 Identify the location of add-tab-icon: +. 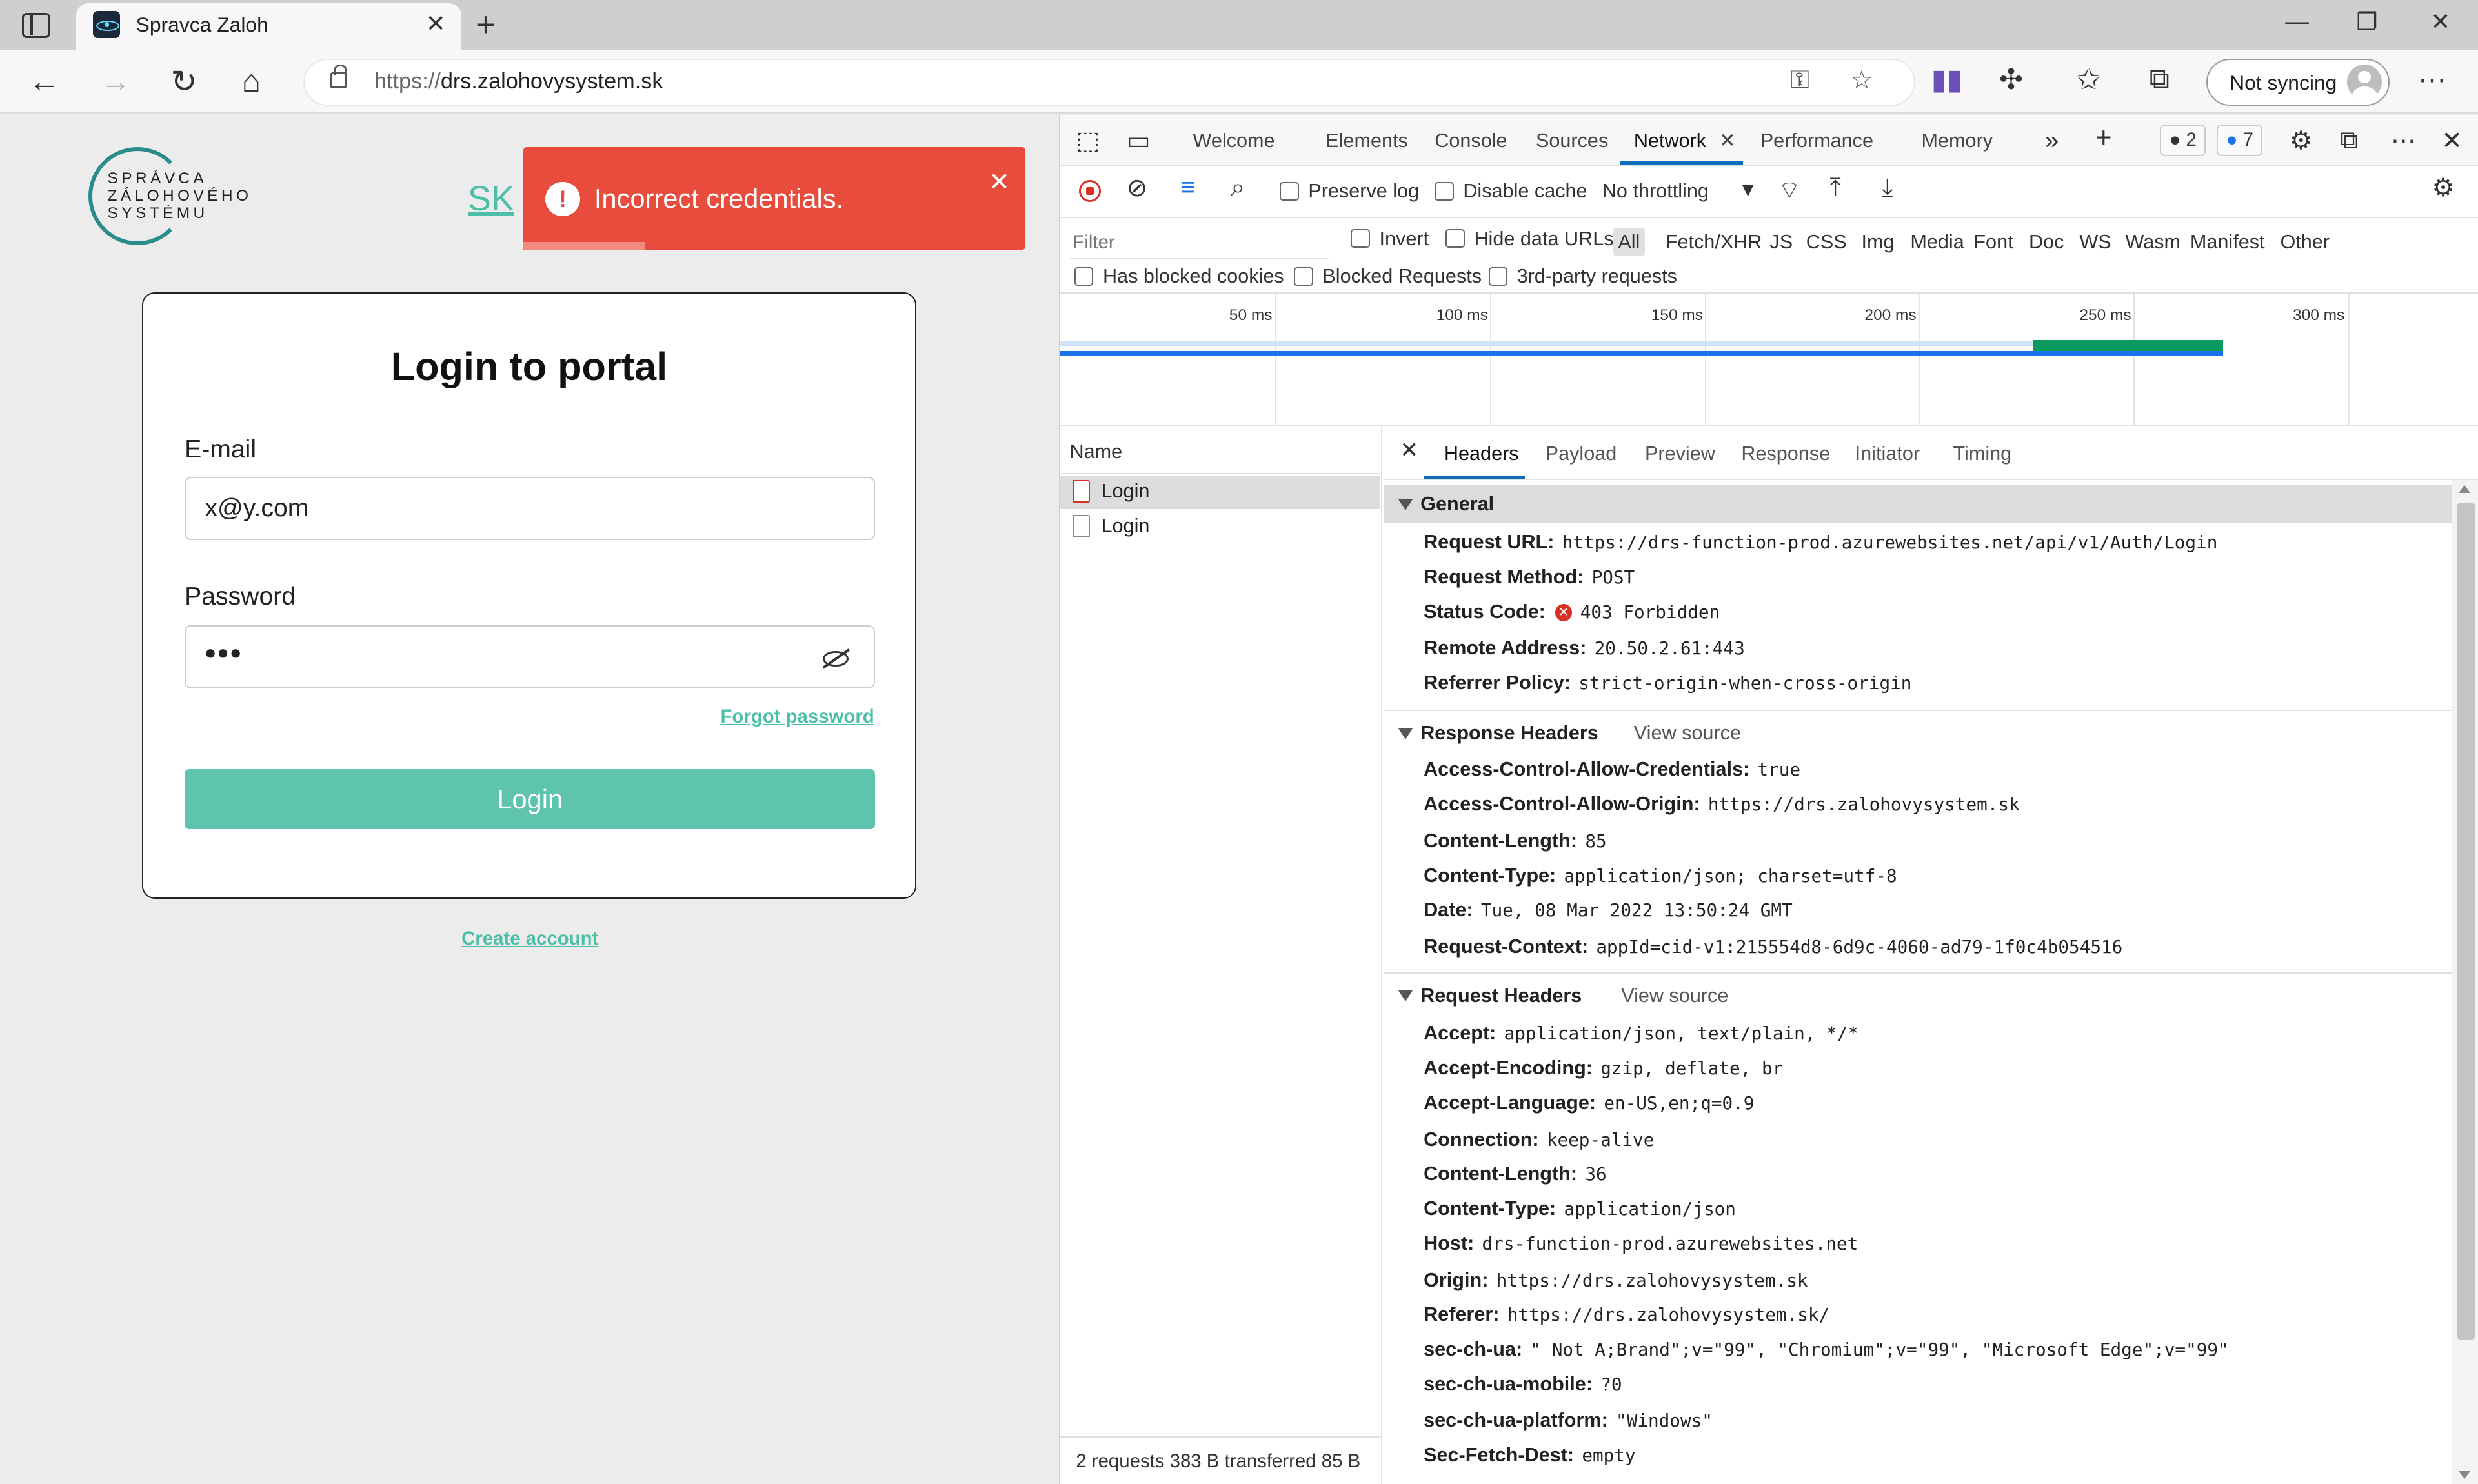
(2103, 138).